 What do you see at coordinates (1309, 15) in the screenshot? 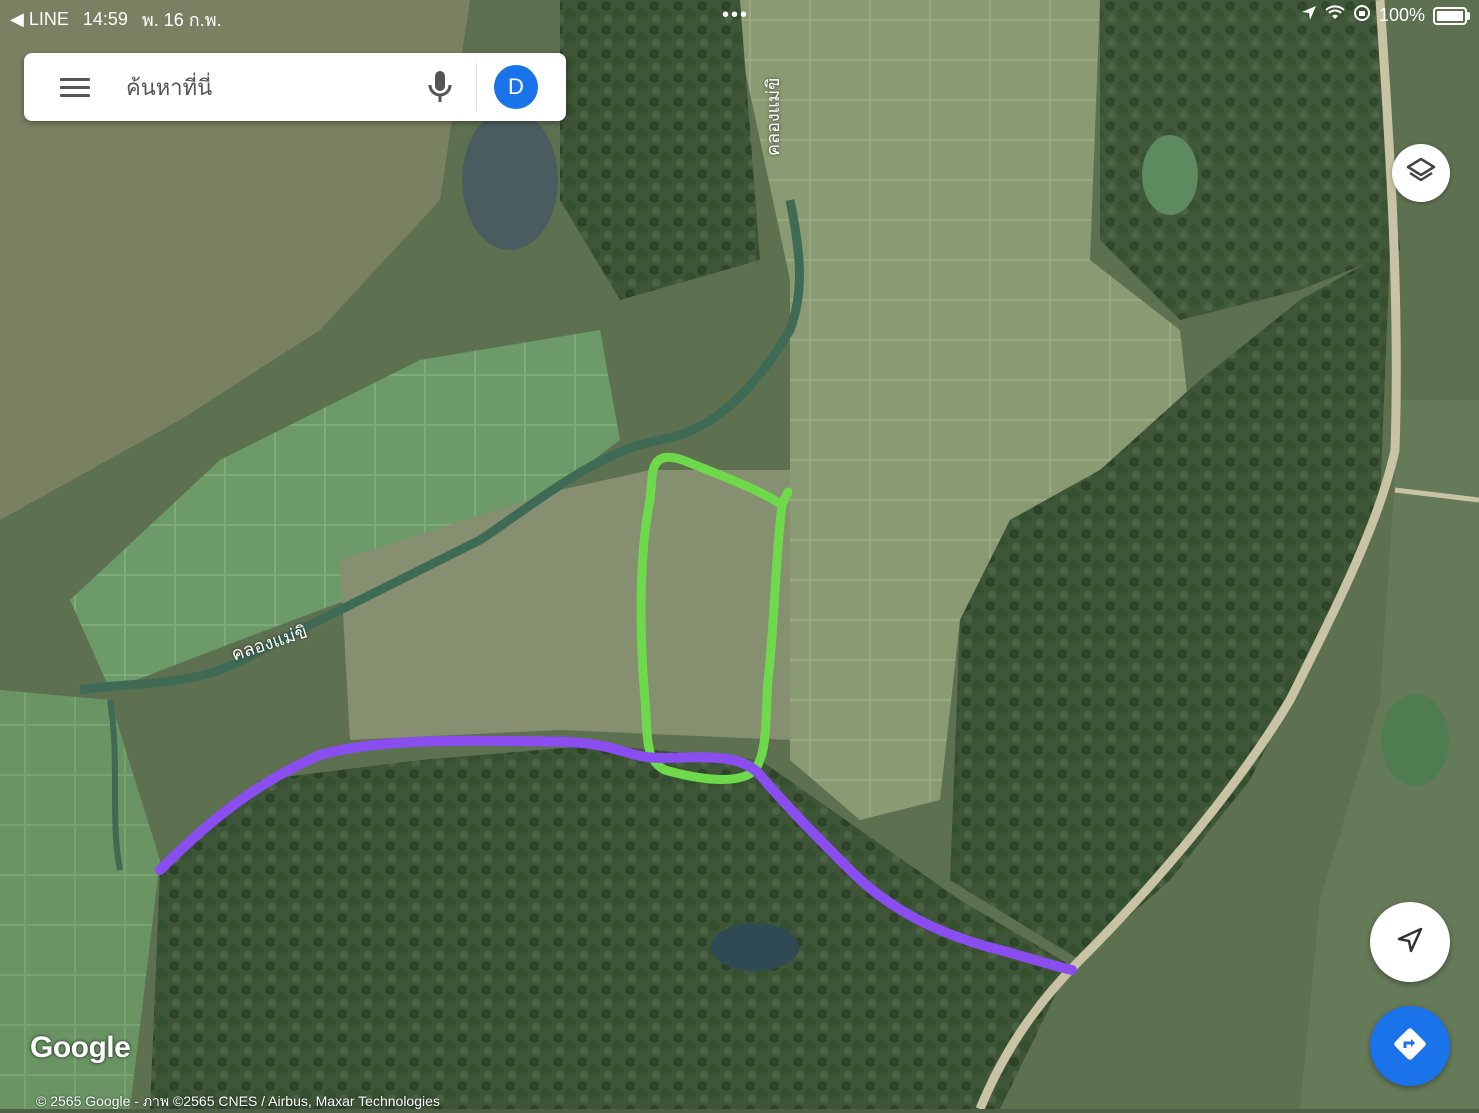
I see `location-arrow-icon` at bounding box center [1309, 15].